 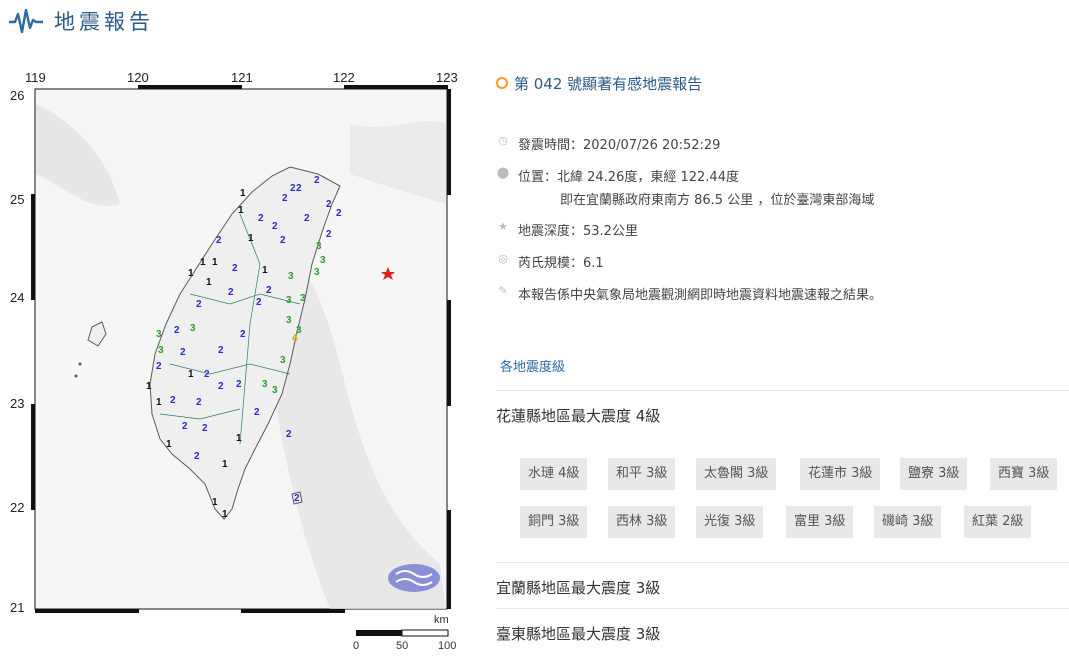 I want to click on intensity-value: 4, so click(x=295, y=338).